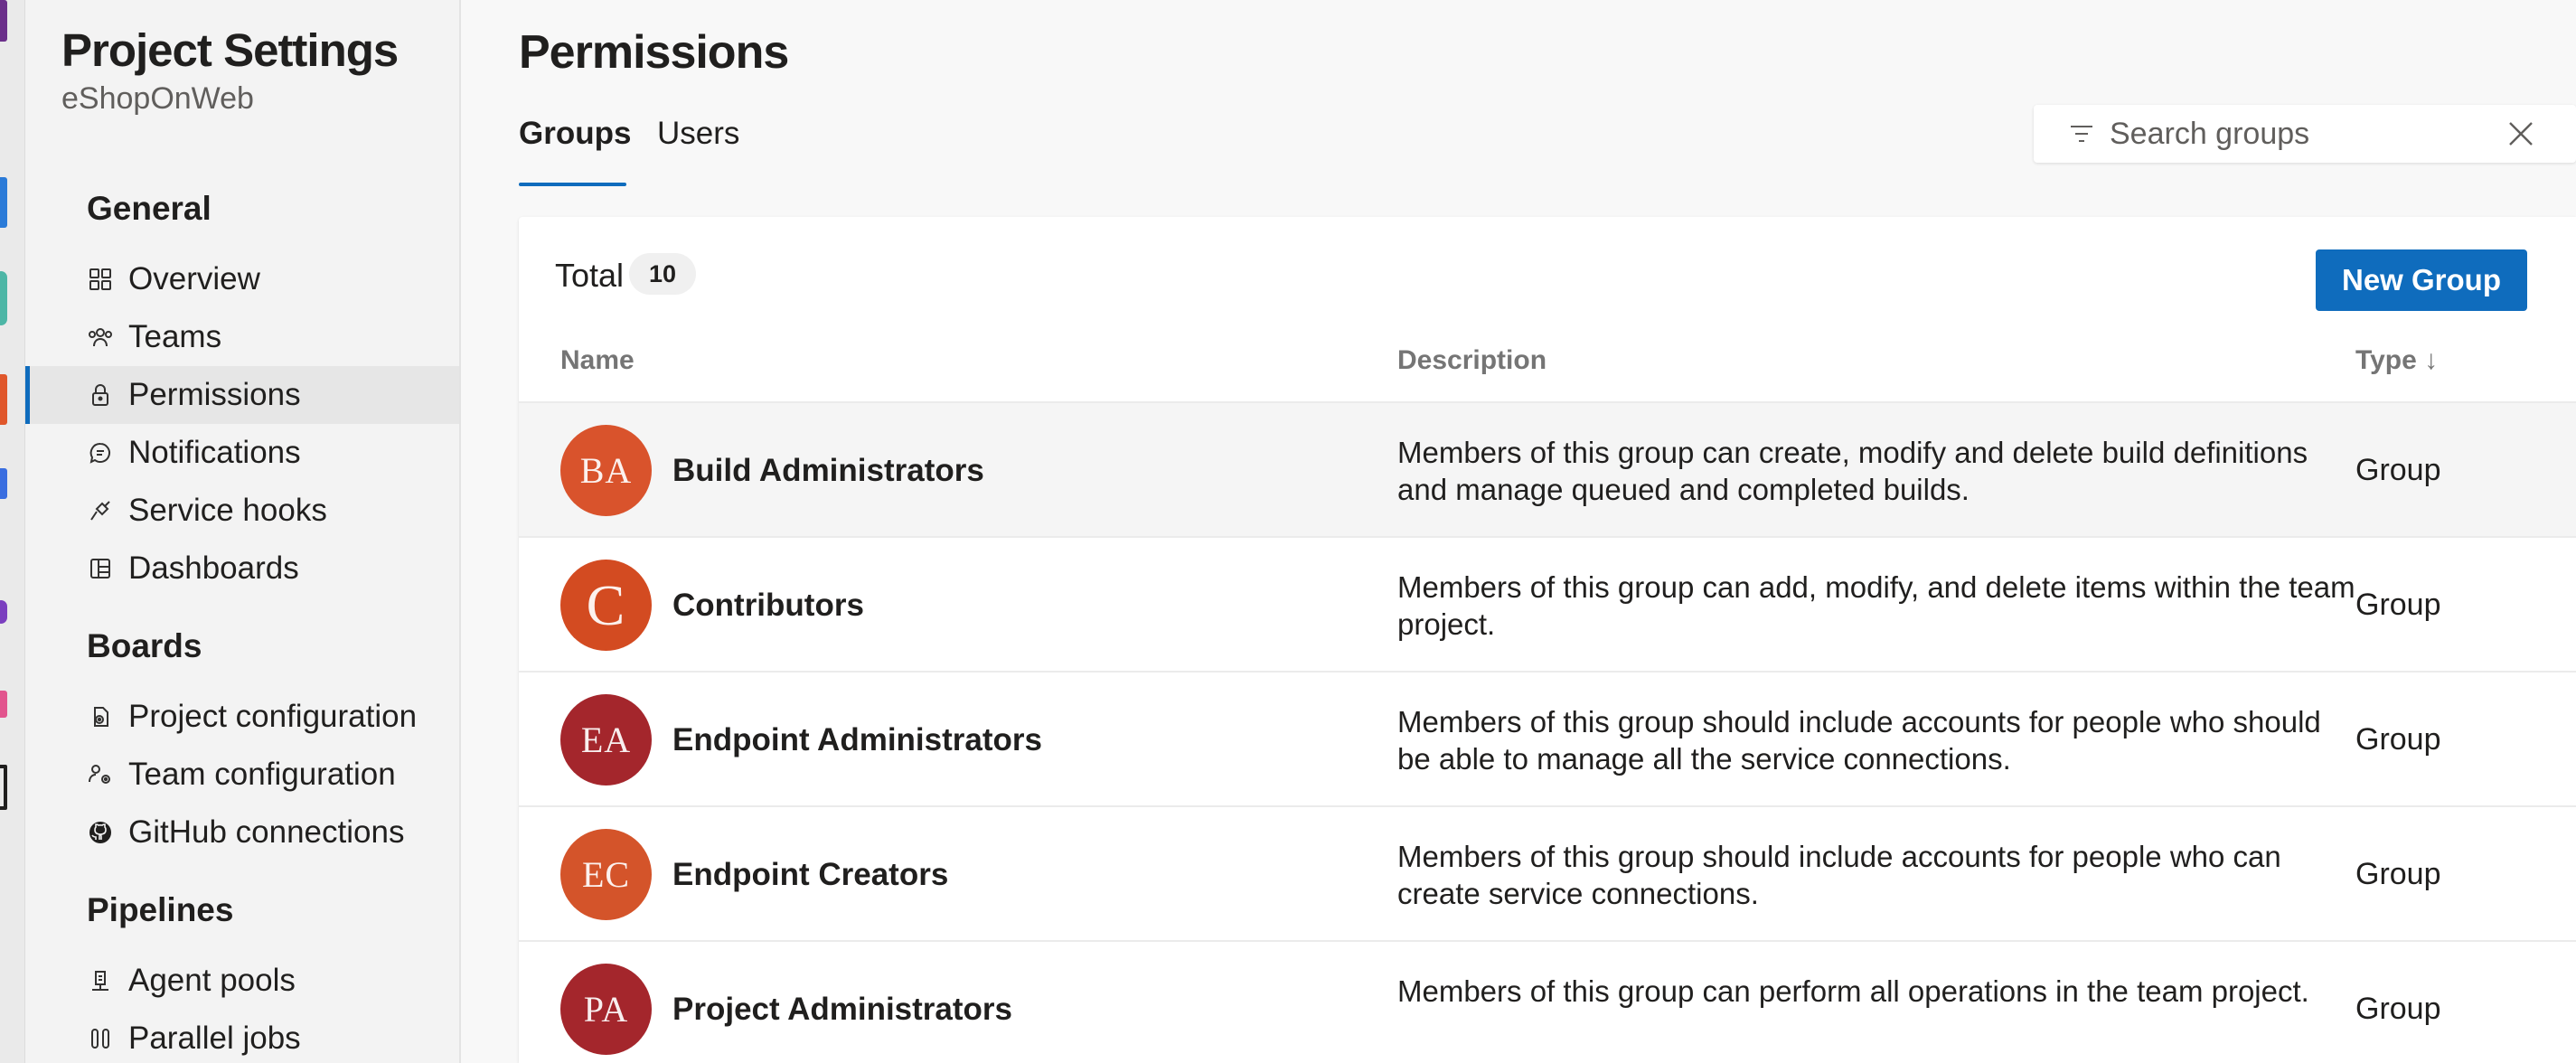 The image size is (2576, 1063). What do you see at coordinates (3, 704) in the screenshot?
I see `rail-extension-icon` at bounding box center [3, 704].